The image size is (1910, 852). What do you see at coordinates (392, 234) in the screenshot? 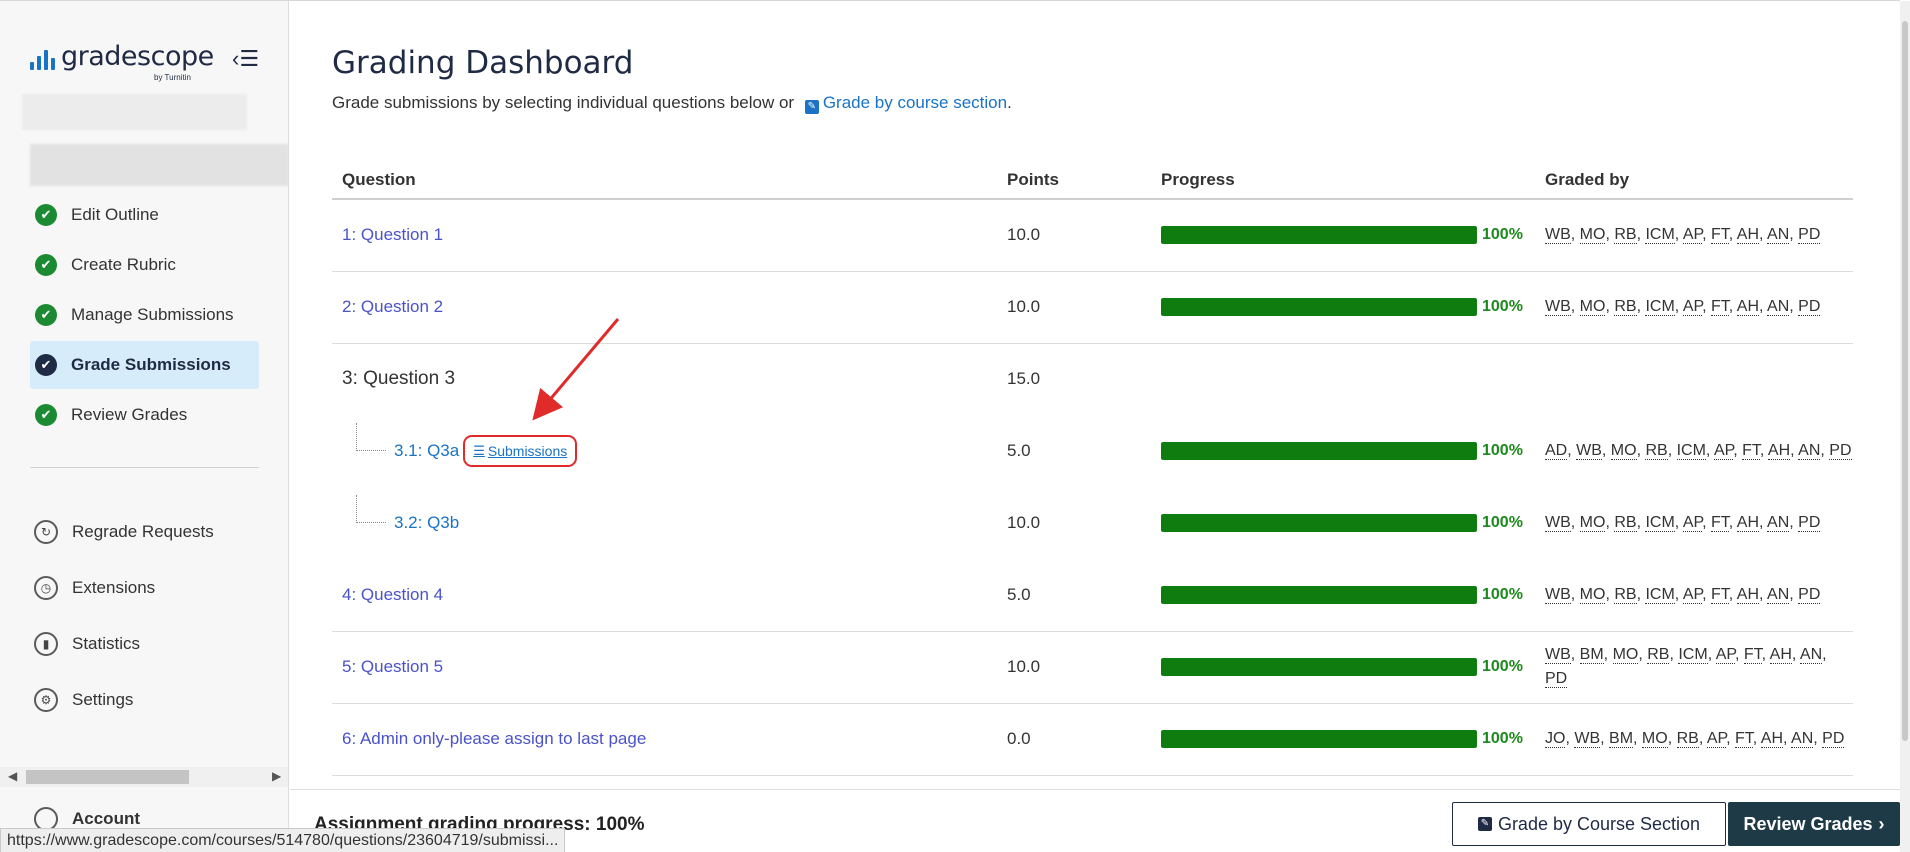
I see `question-link: 1: Question 1` at bounding box center [392, 234].